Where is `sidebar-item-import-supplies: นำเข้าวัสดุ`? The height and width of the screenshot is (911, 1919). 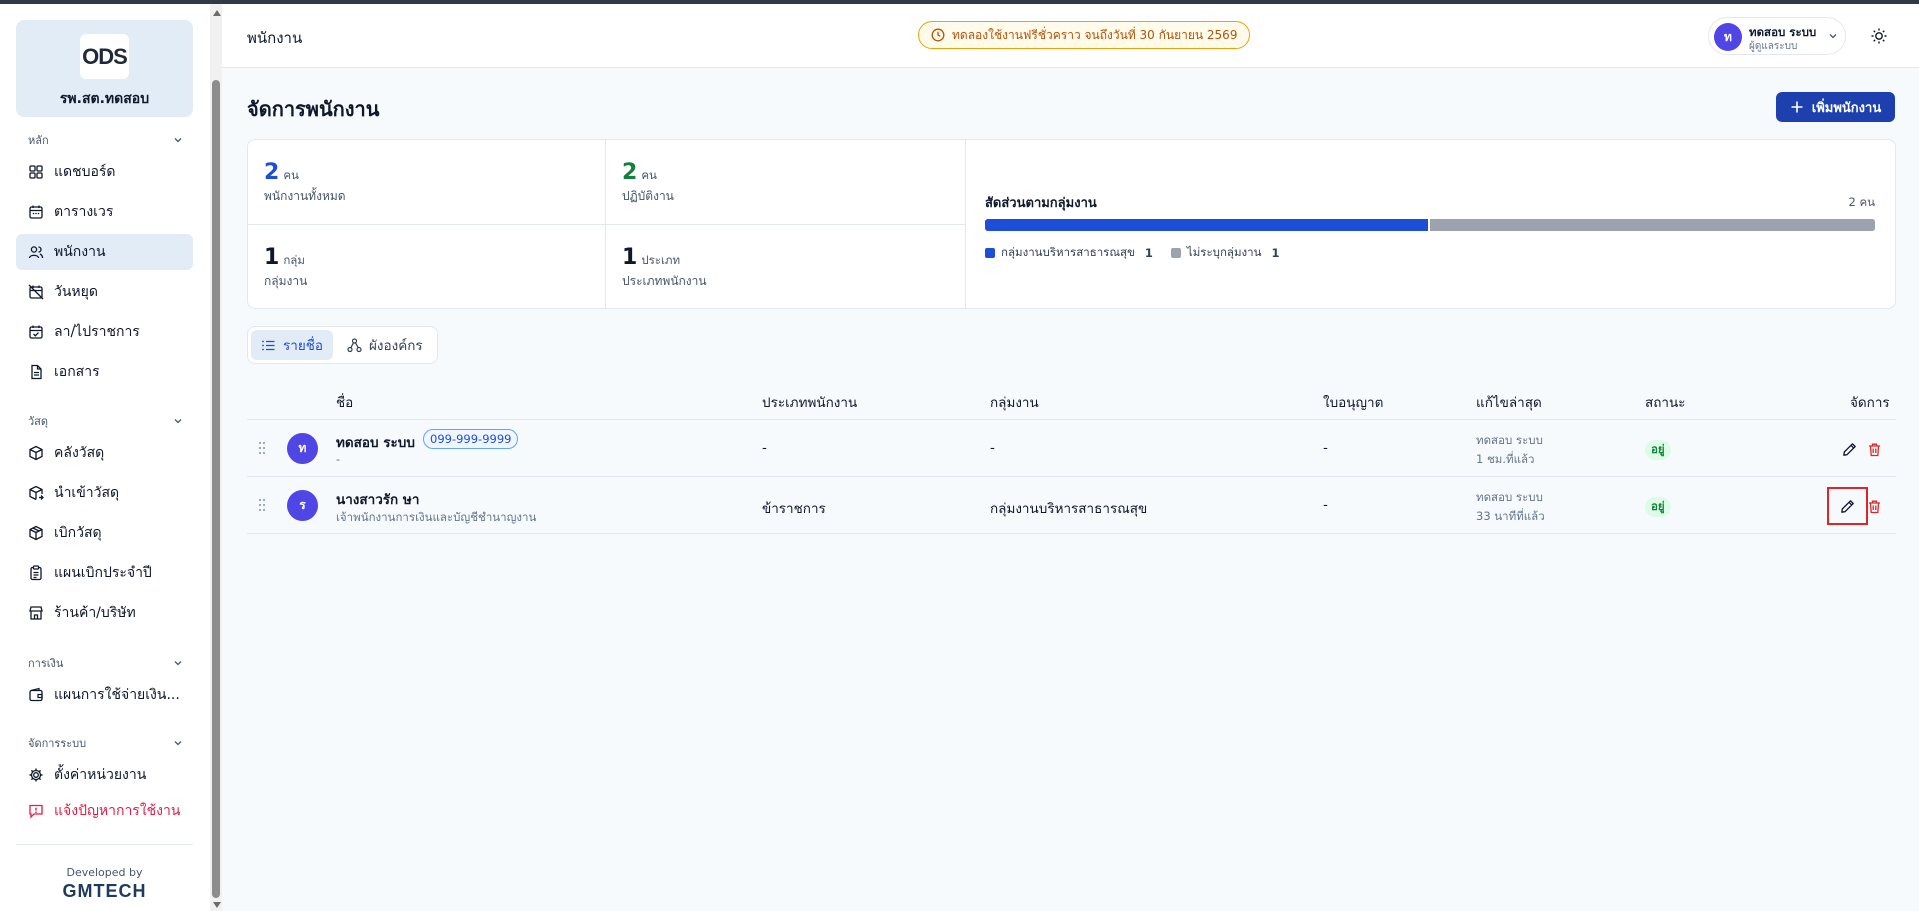 sidebar-item-import-supplies: นำเข้าวัสดุ is located at coordinates (104, 493).